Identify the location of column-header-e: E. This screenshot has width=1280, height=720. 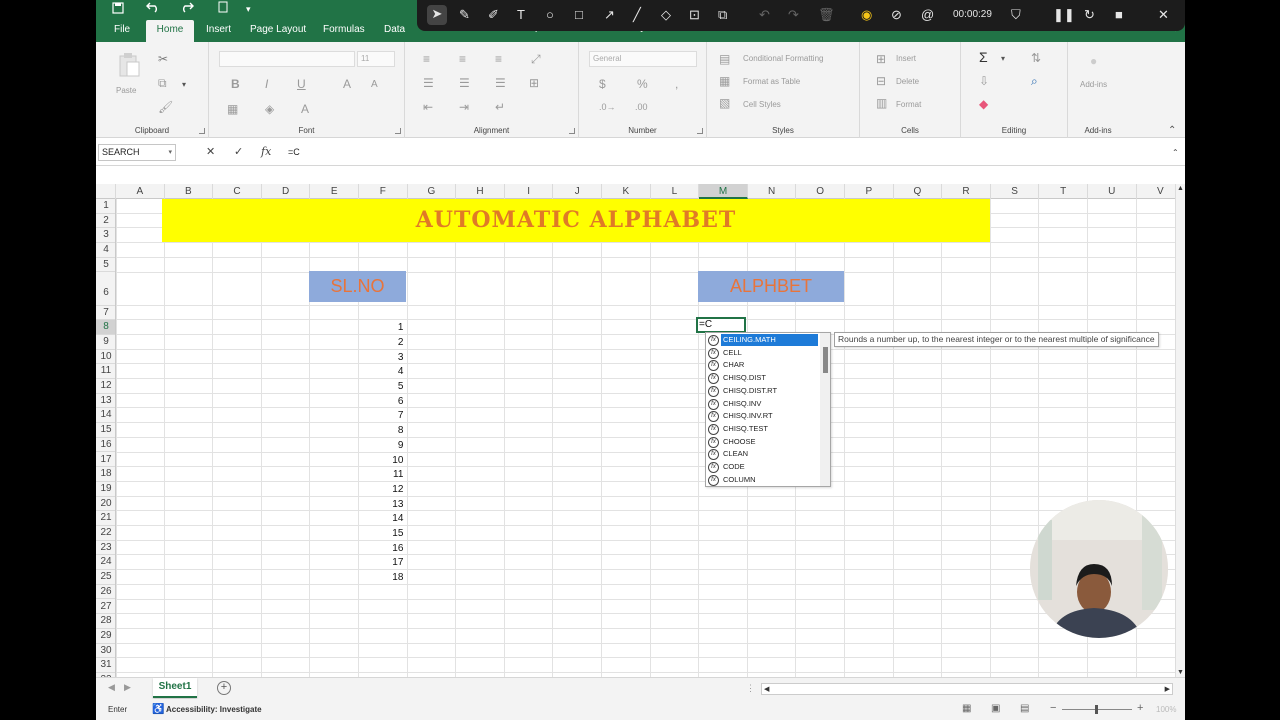
(334, 191).